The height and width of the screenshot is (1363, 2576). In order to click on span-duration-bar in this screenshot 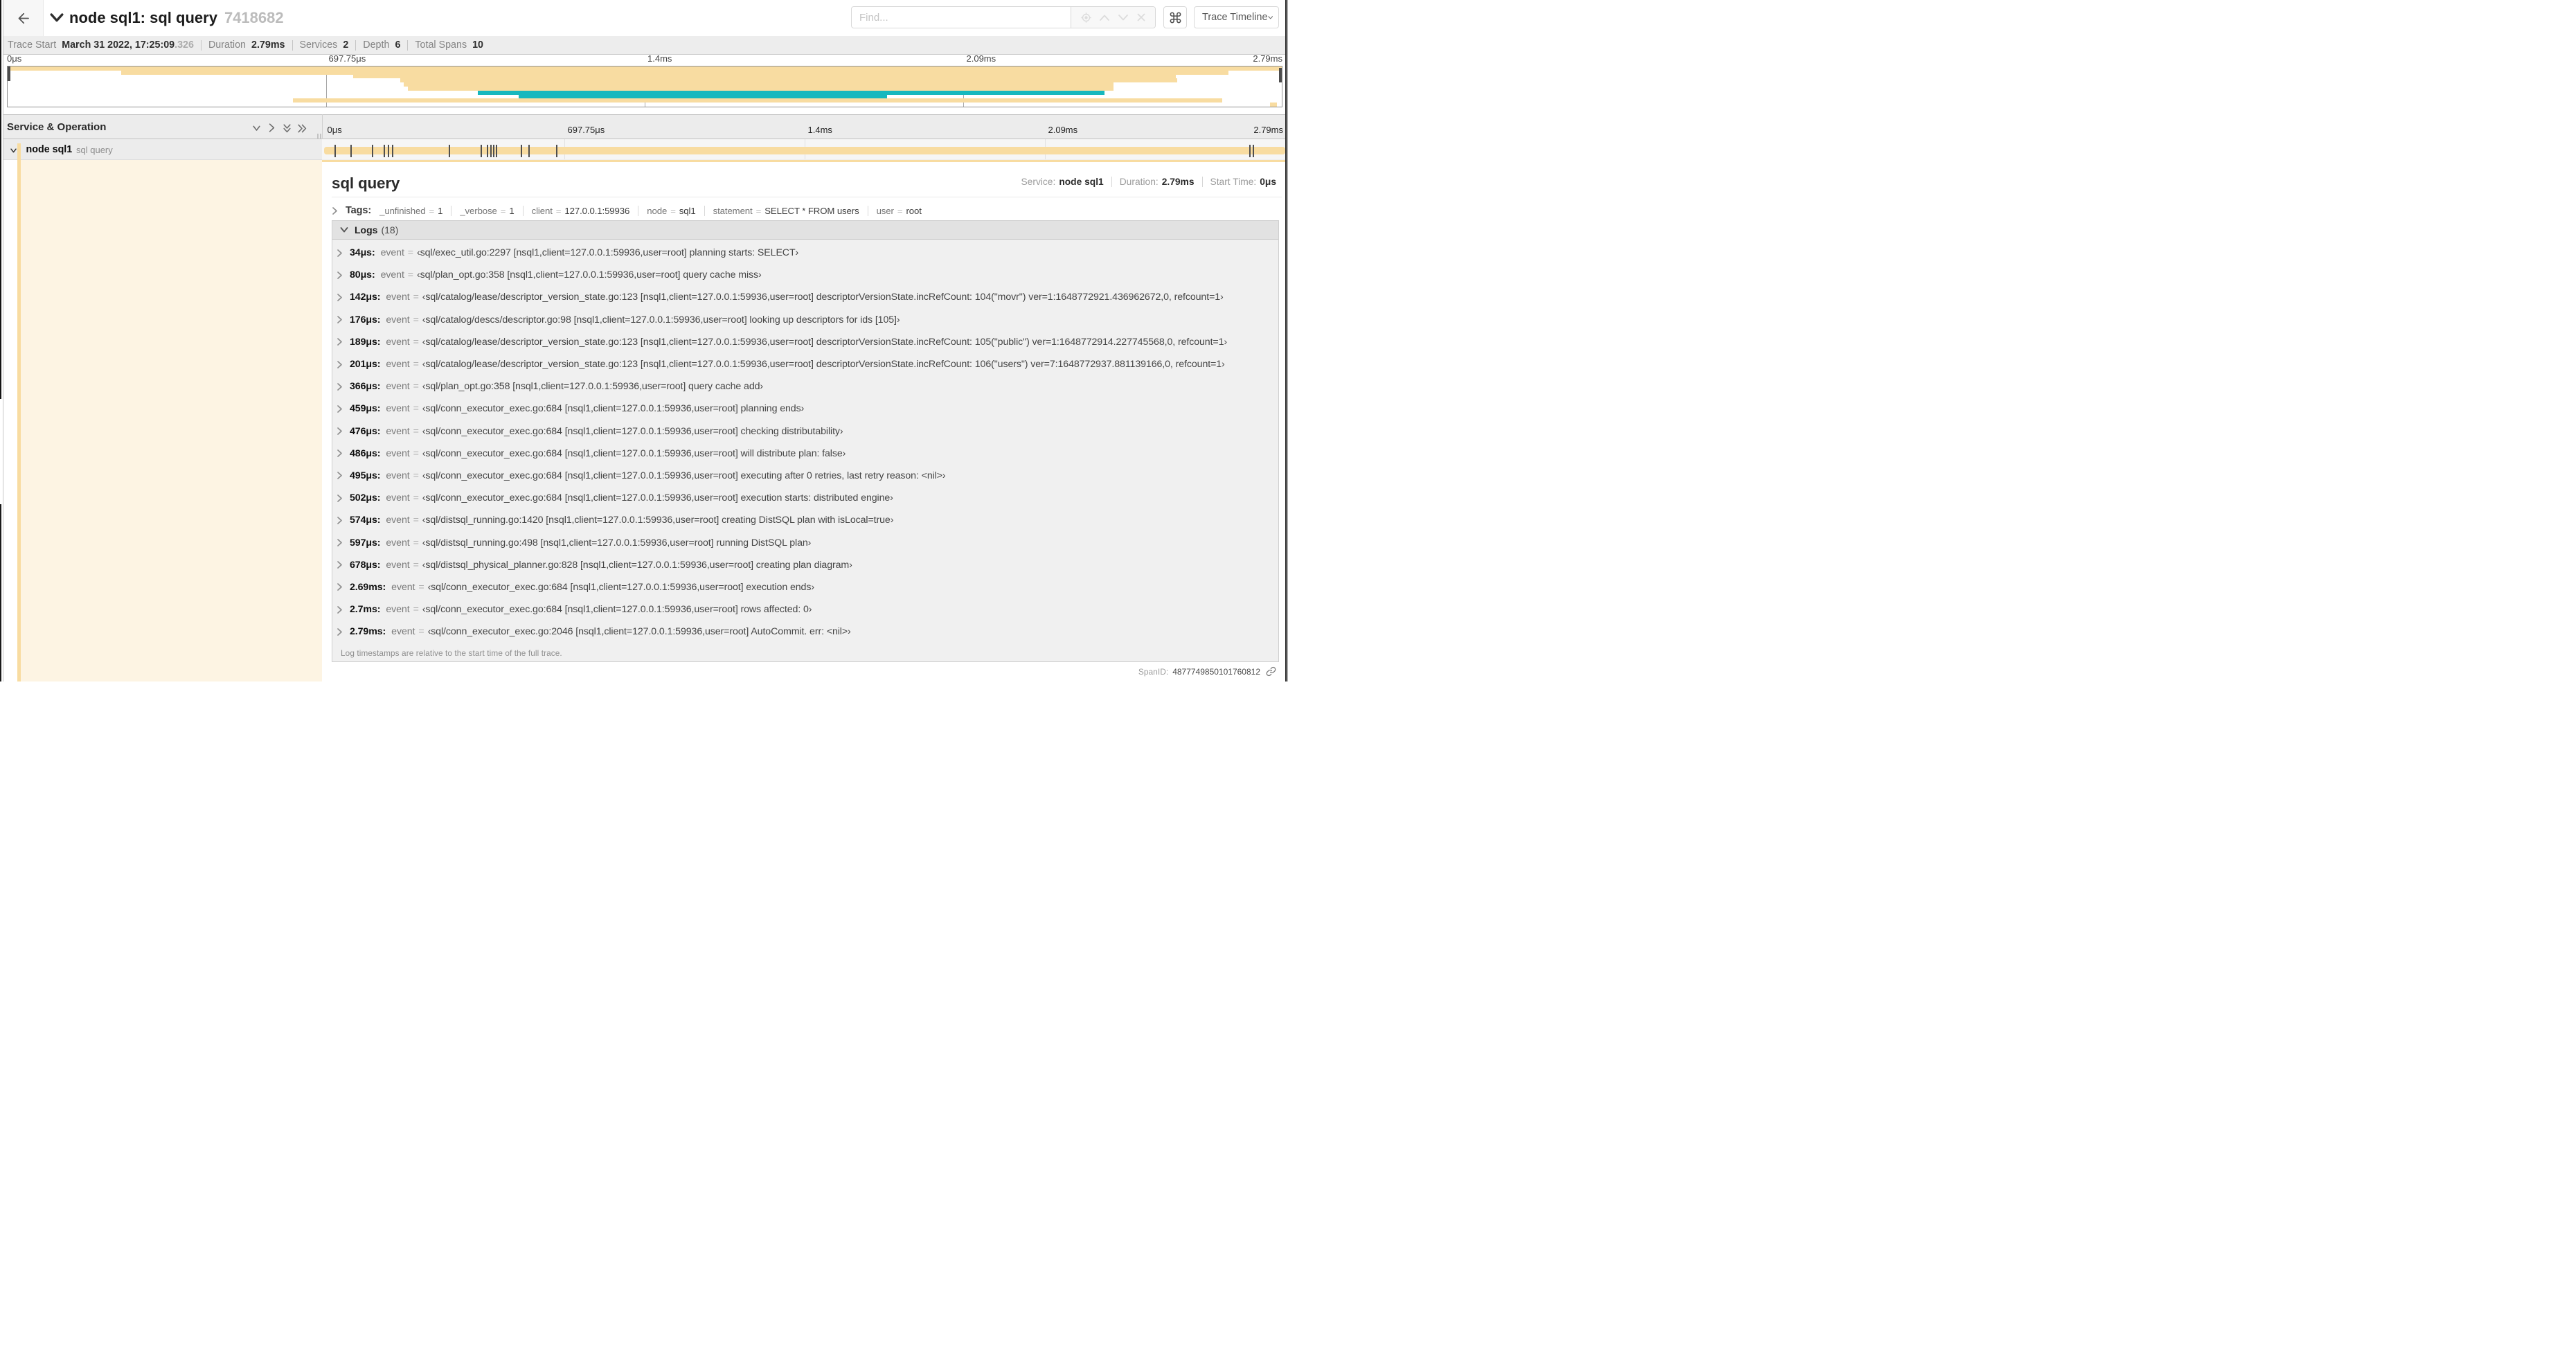, I will do `click(804, 150)`.